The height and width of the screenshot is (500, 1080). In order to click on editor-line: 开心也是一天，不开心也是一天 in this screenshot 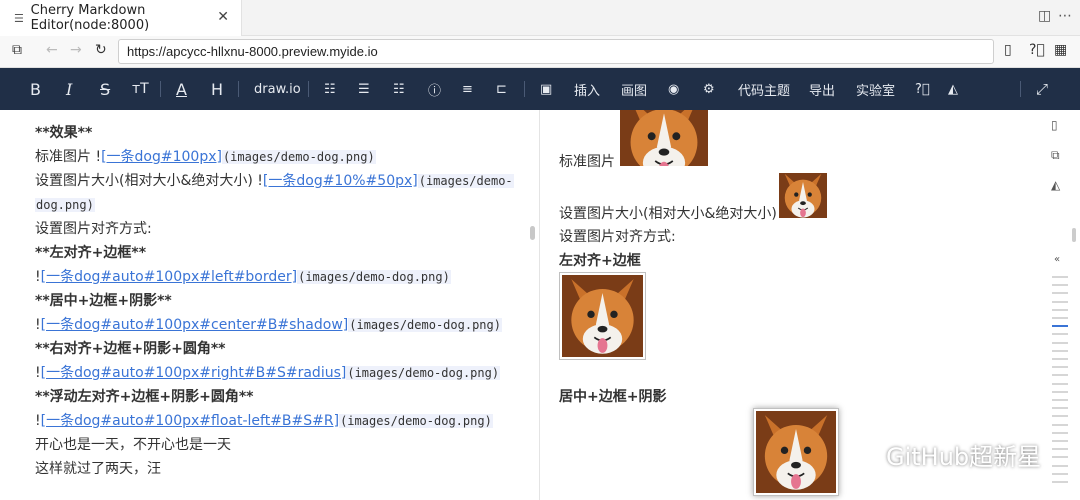, I will do `click(133, 445)`.